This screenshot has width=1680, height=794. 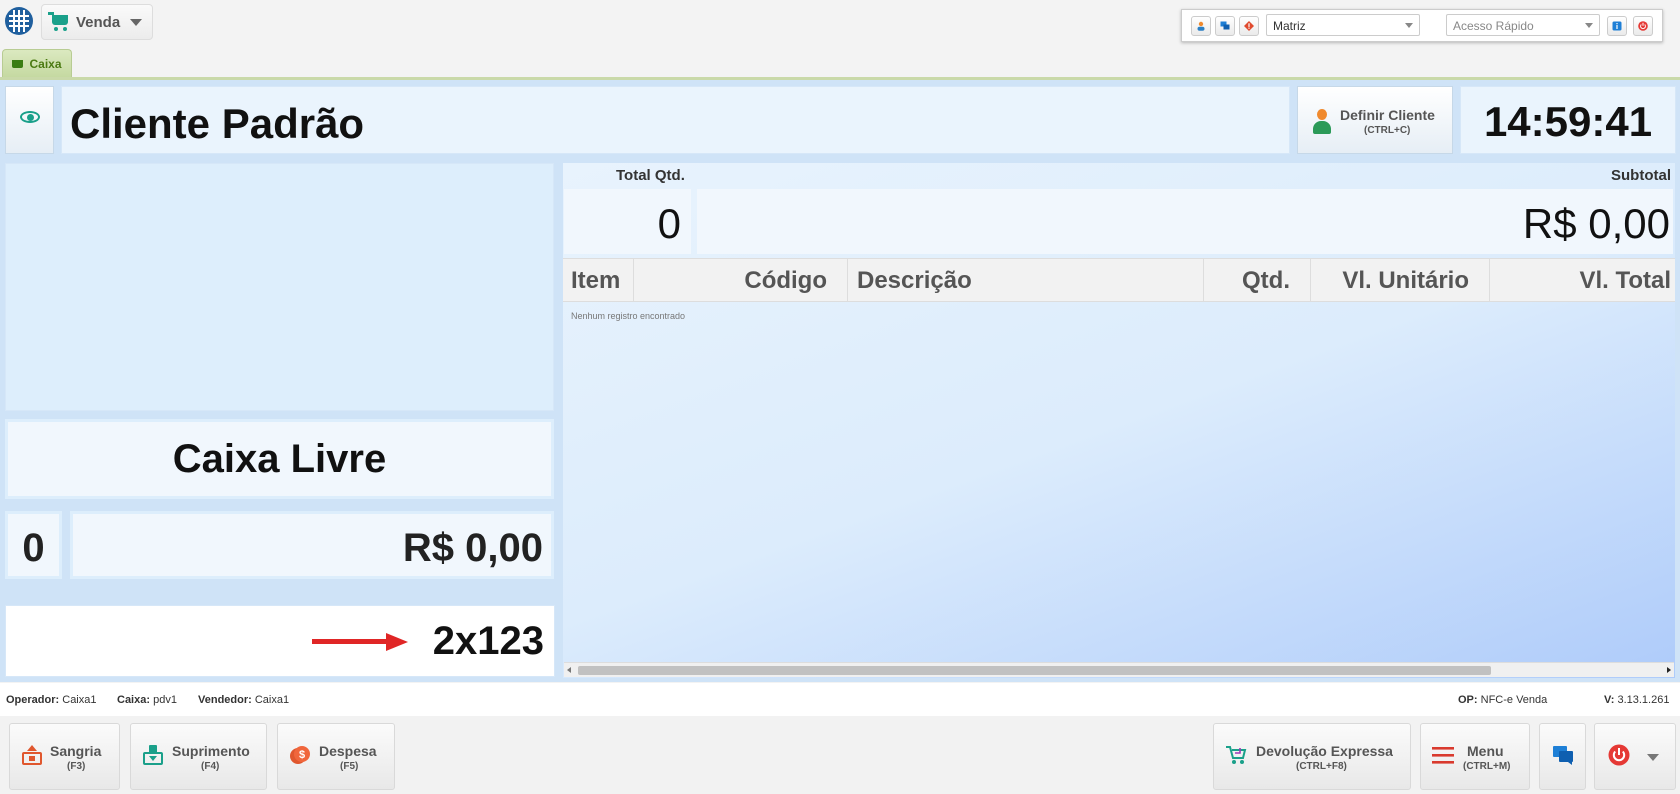 I want to click on despesa-shortcut: (F5), so click(x=349, y=766).